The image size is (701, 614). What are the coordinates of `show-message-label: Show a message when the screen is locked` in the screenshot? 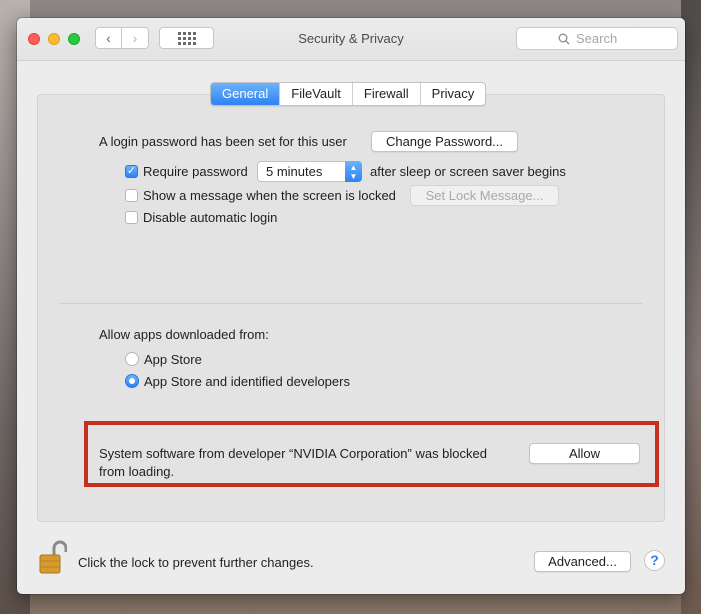 It's located at (269, 195).